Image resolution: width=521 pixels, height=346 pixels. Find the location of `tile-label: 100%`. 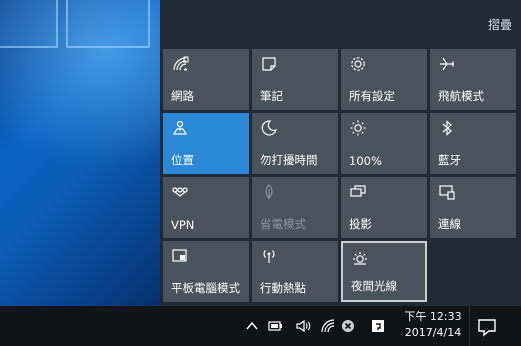

tile-label: 100% is located at coordinates (365, 161).